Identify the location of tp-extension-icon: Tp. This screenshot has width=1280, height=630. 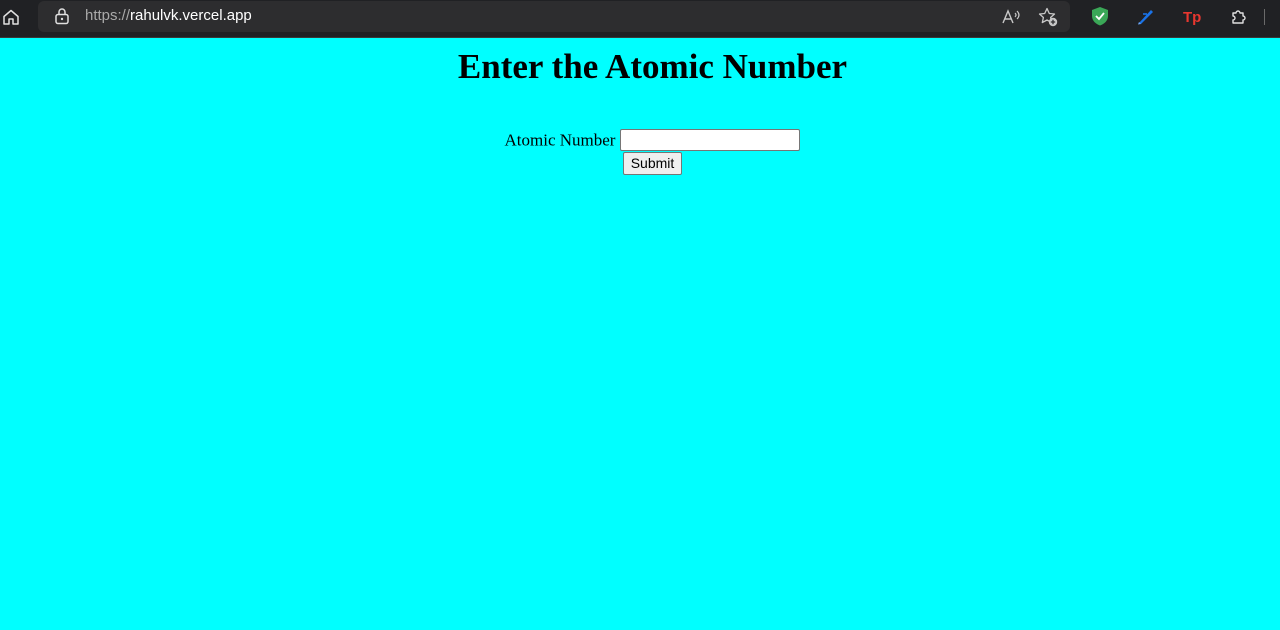
(1192, 16).